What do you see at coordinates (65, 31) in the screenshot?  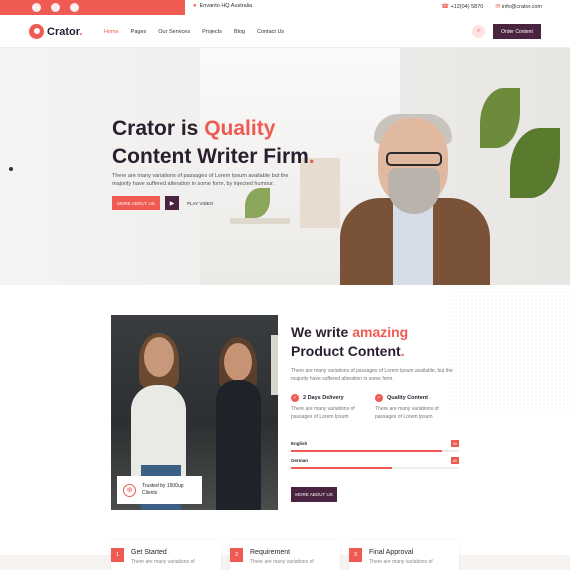 I see `logo-text: Crator.` at bounding box center [65, 31].